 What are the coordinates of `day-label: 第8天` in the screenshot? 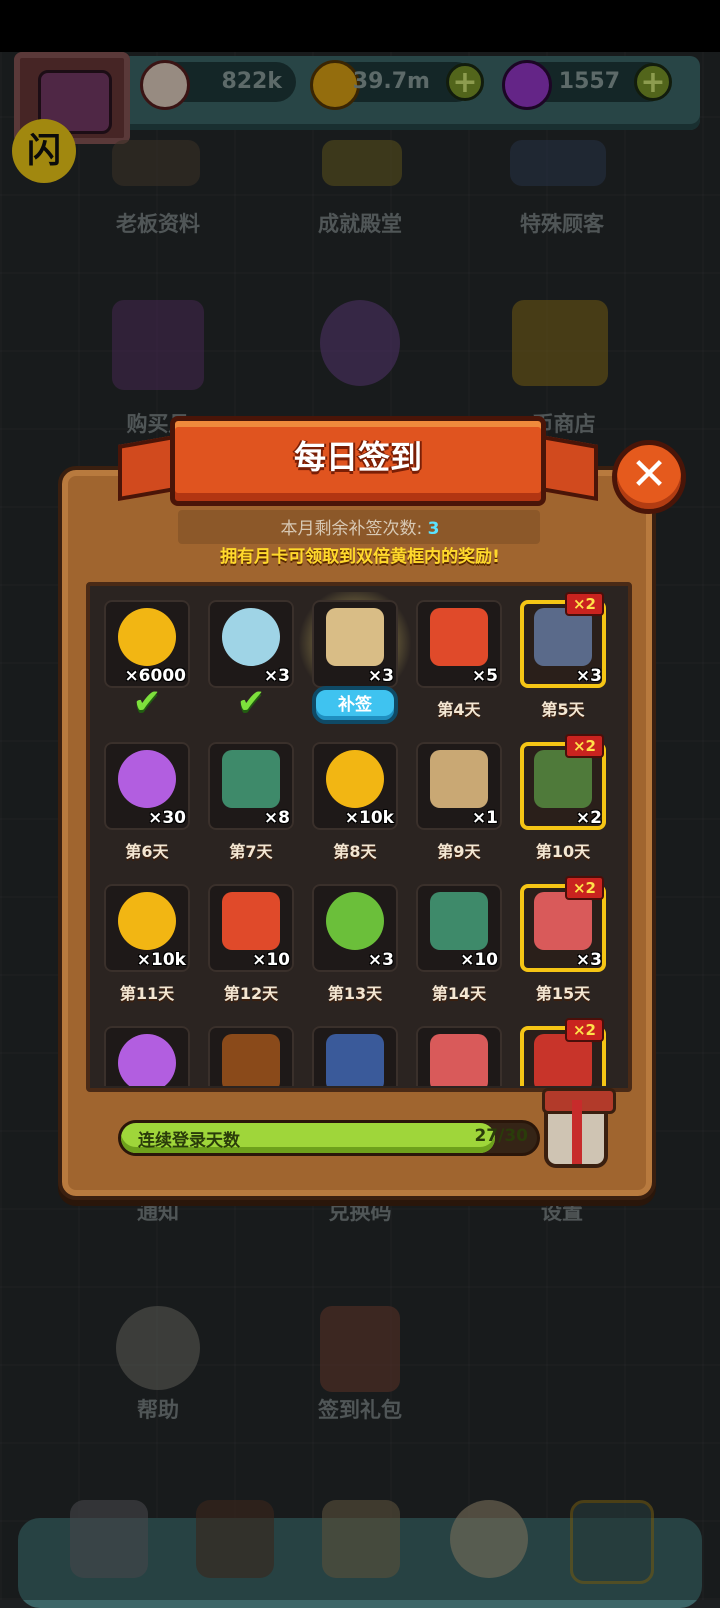 It's located at (355, 851).